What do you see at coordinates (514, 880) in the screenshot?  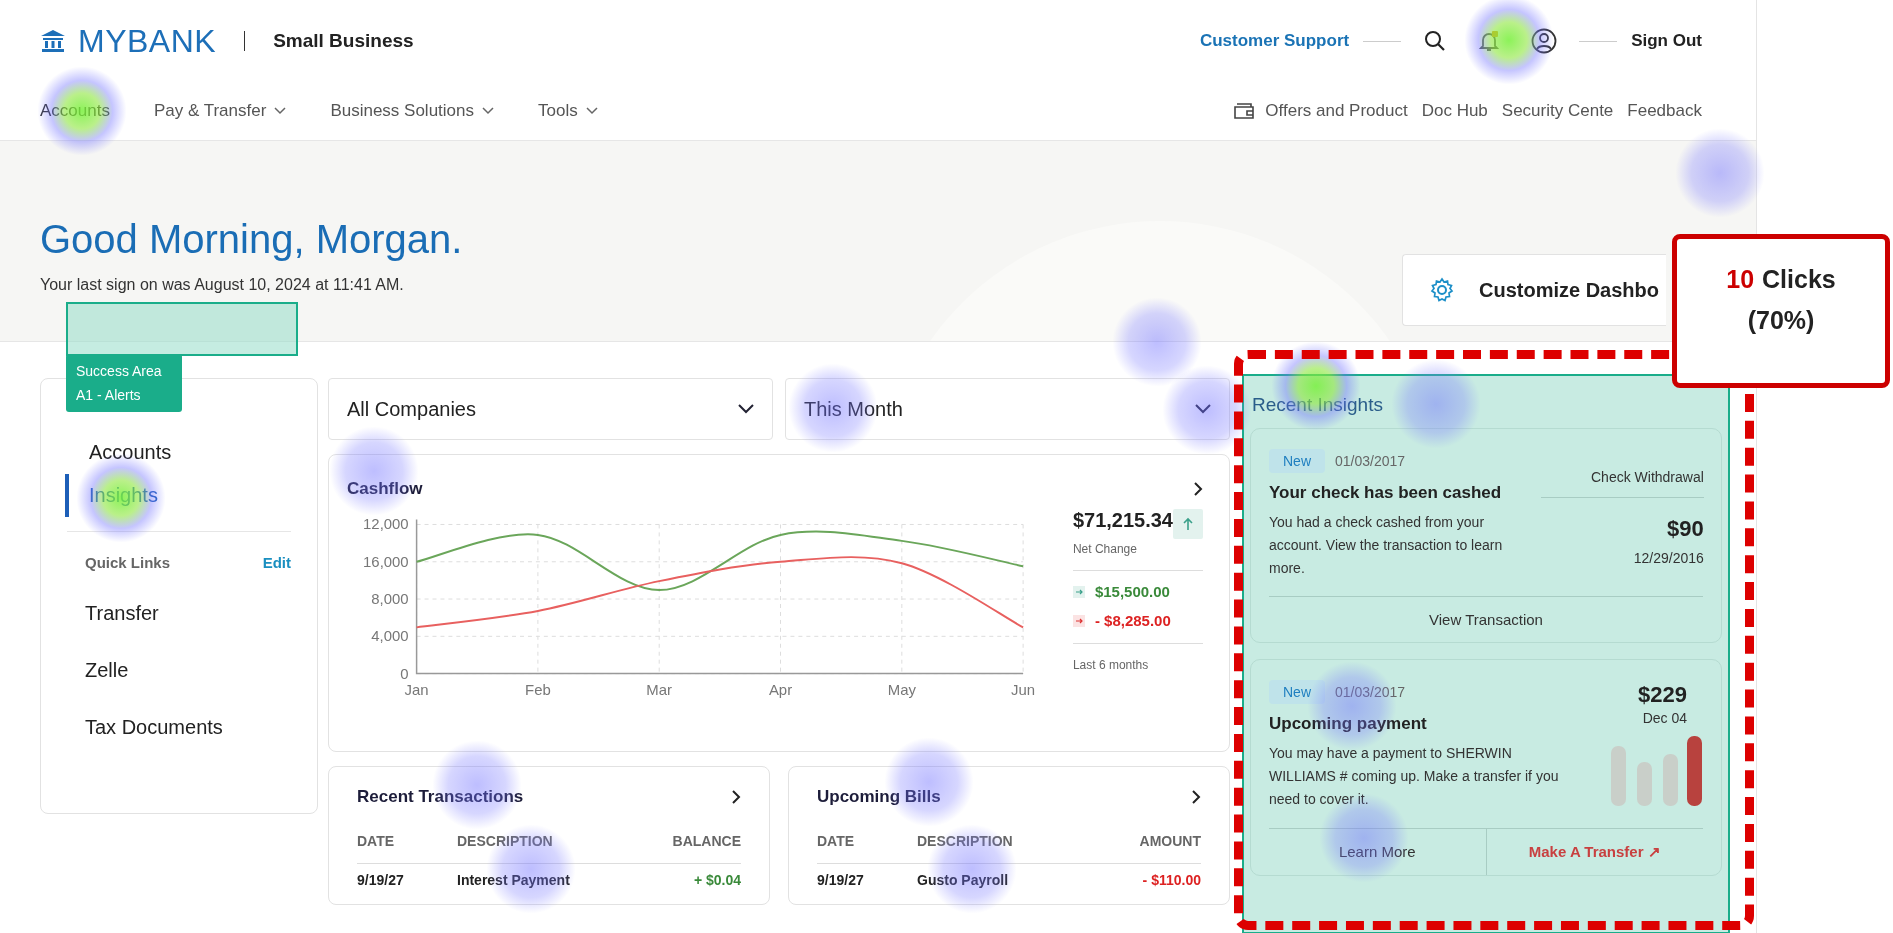 I see `table-cell-text: Interest Payment` at bounding box center [514, 880].